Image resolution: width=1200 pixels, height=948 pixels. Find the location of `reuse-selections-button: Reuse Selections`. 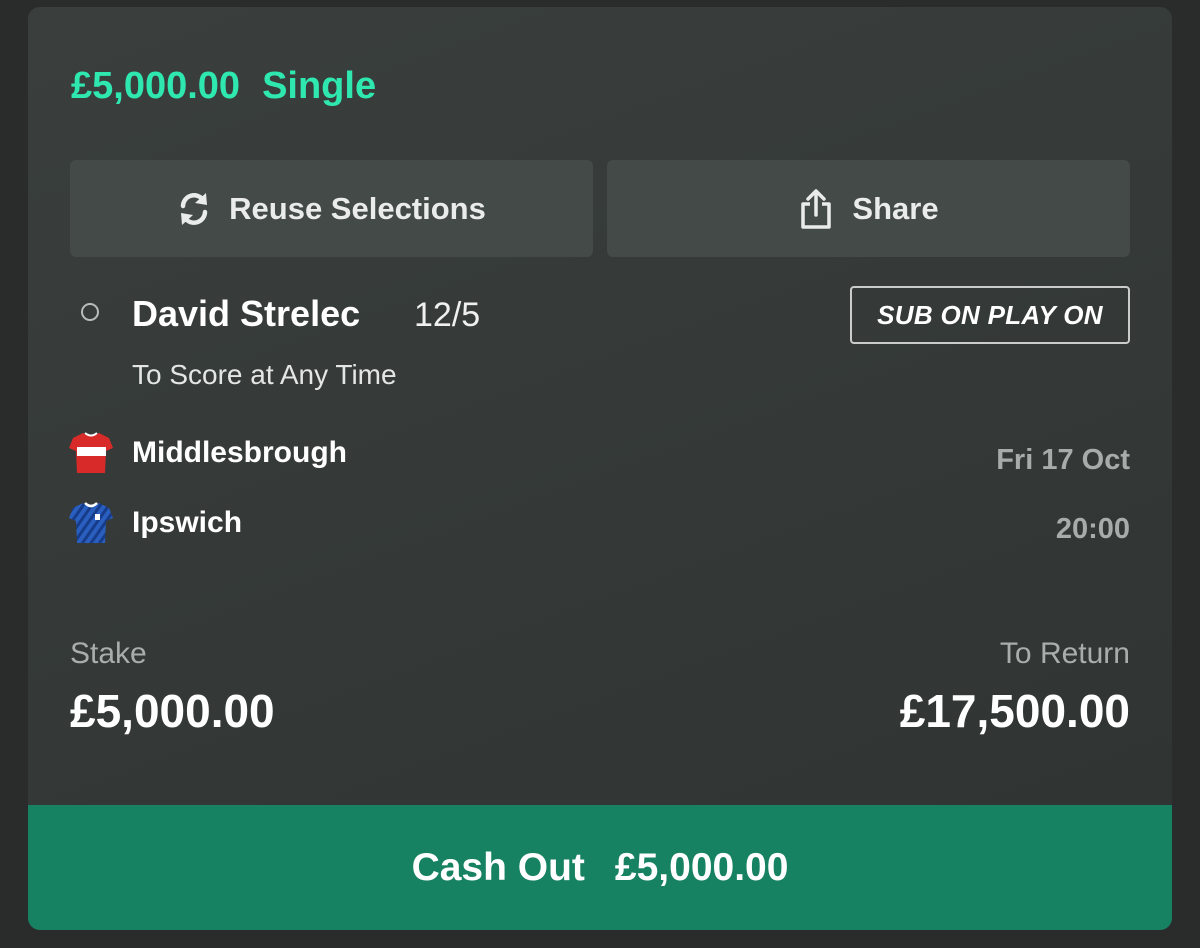

reuse-selections-button: Reuse Selections is located at coordinates (331, 208).